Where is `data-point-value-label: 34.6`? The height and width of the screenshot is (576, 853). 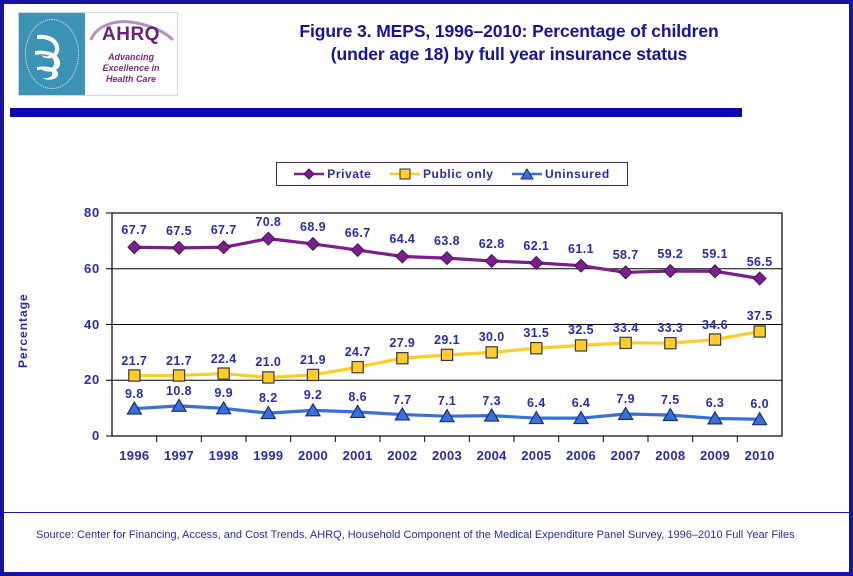
data-point-value-label: 34.6 is located at coordinates (715, 324).